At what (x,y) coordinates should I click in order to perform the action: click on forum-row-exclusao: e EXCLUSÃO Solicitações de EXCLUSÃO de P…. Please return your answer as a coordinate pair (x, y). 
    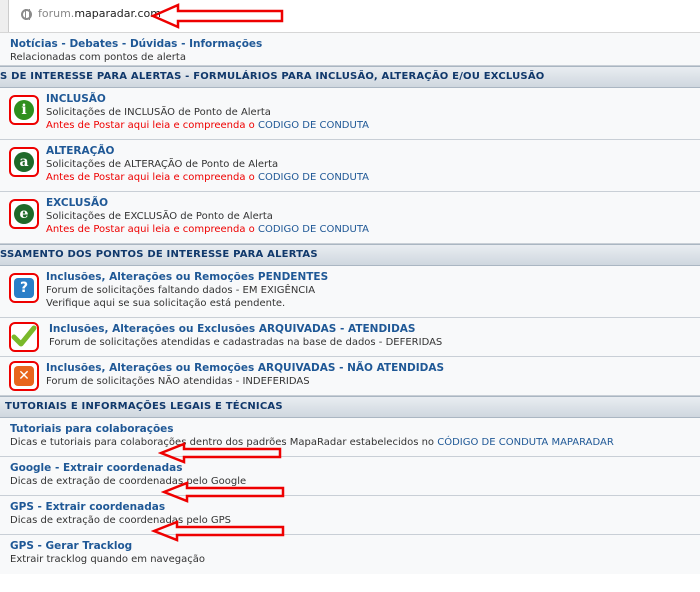
    Looking at the image, I should click on (350, 218).